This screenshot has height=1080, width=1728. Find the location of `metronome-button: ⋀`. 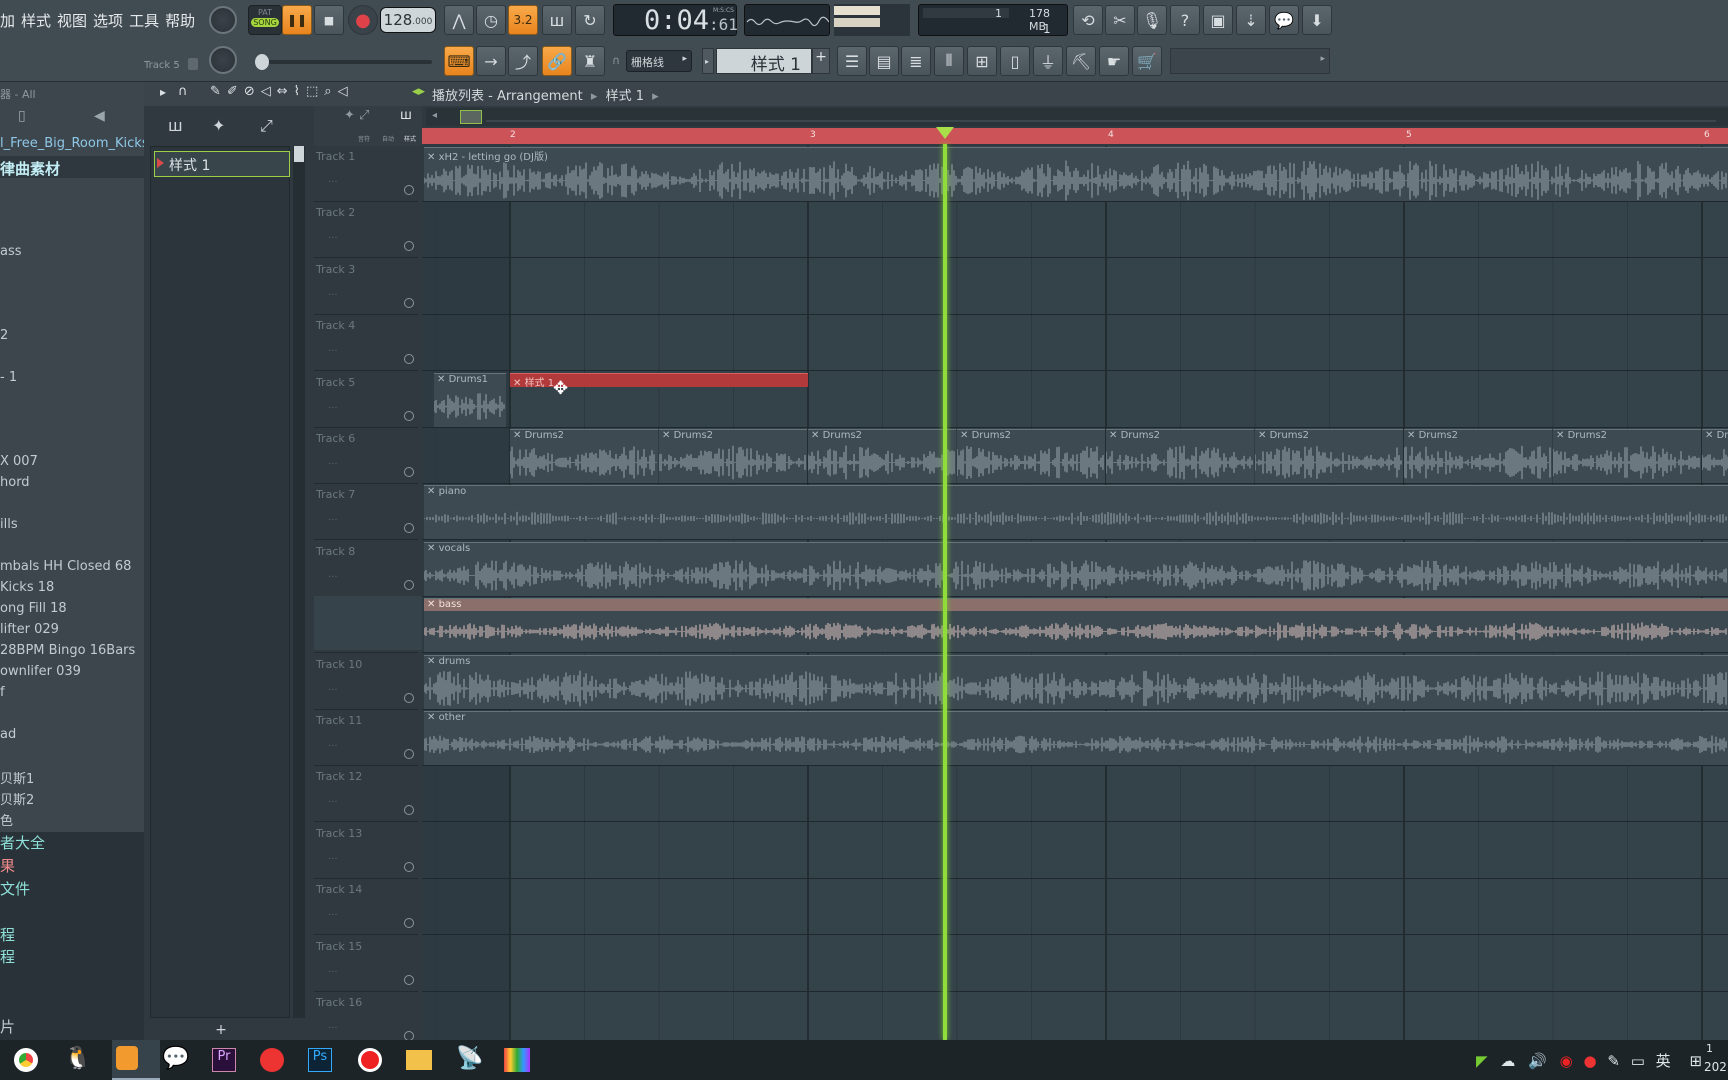

metronome-button: ⋀ is located at coordinates (459, 20).